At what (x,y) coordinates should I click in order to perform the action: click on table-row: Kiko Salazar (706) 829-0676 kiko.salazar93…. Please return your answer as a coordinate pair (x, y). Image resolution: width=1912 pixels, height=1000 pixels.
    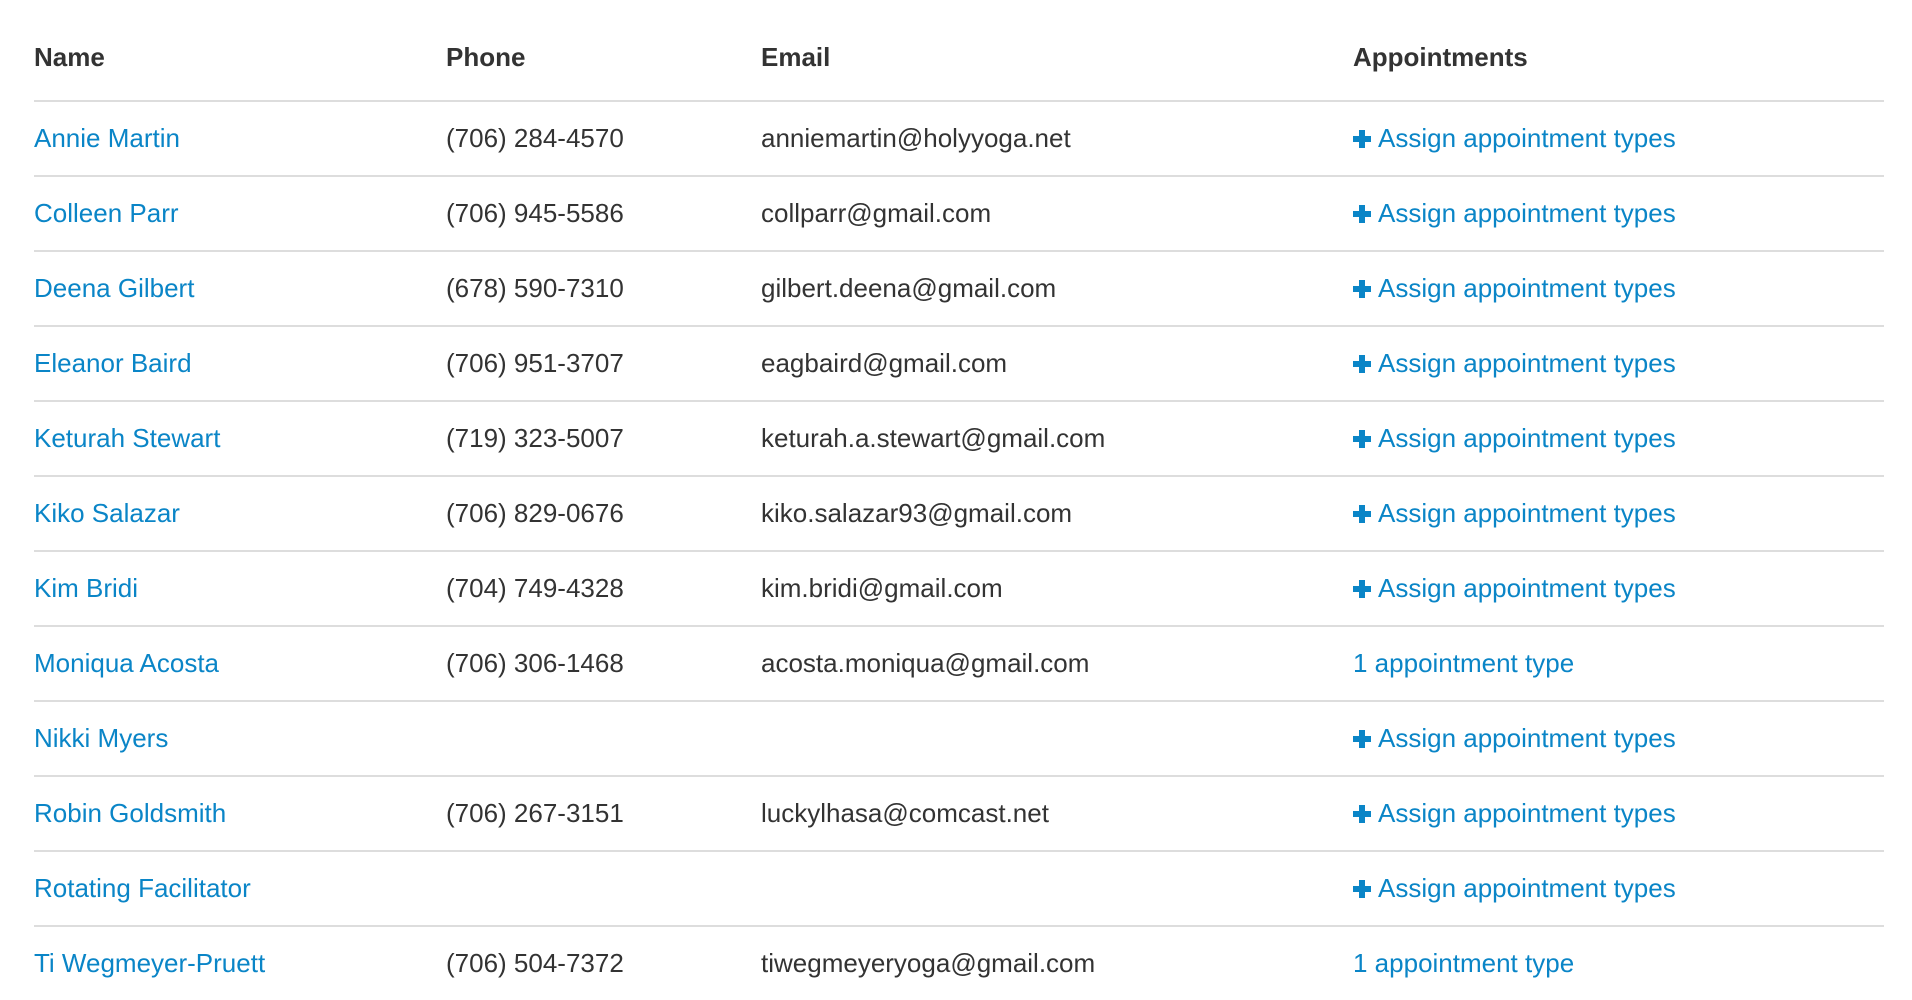
    Looking at the image, I should click on (959, 514).